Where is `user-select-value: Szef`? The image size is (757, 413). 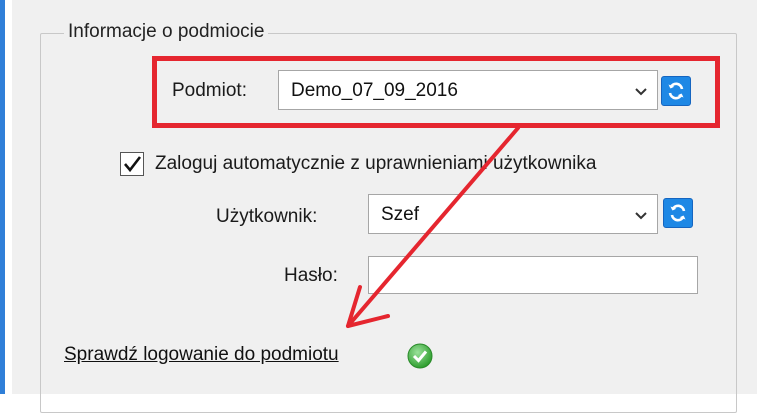
user-select-value: Szef is located at coordinates (400, 214).